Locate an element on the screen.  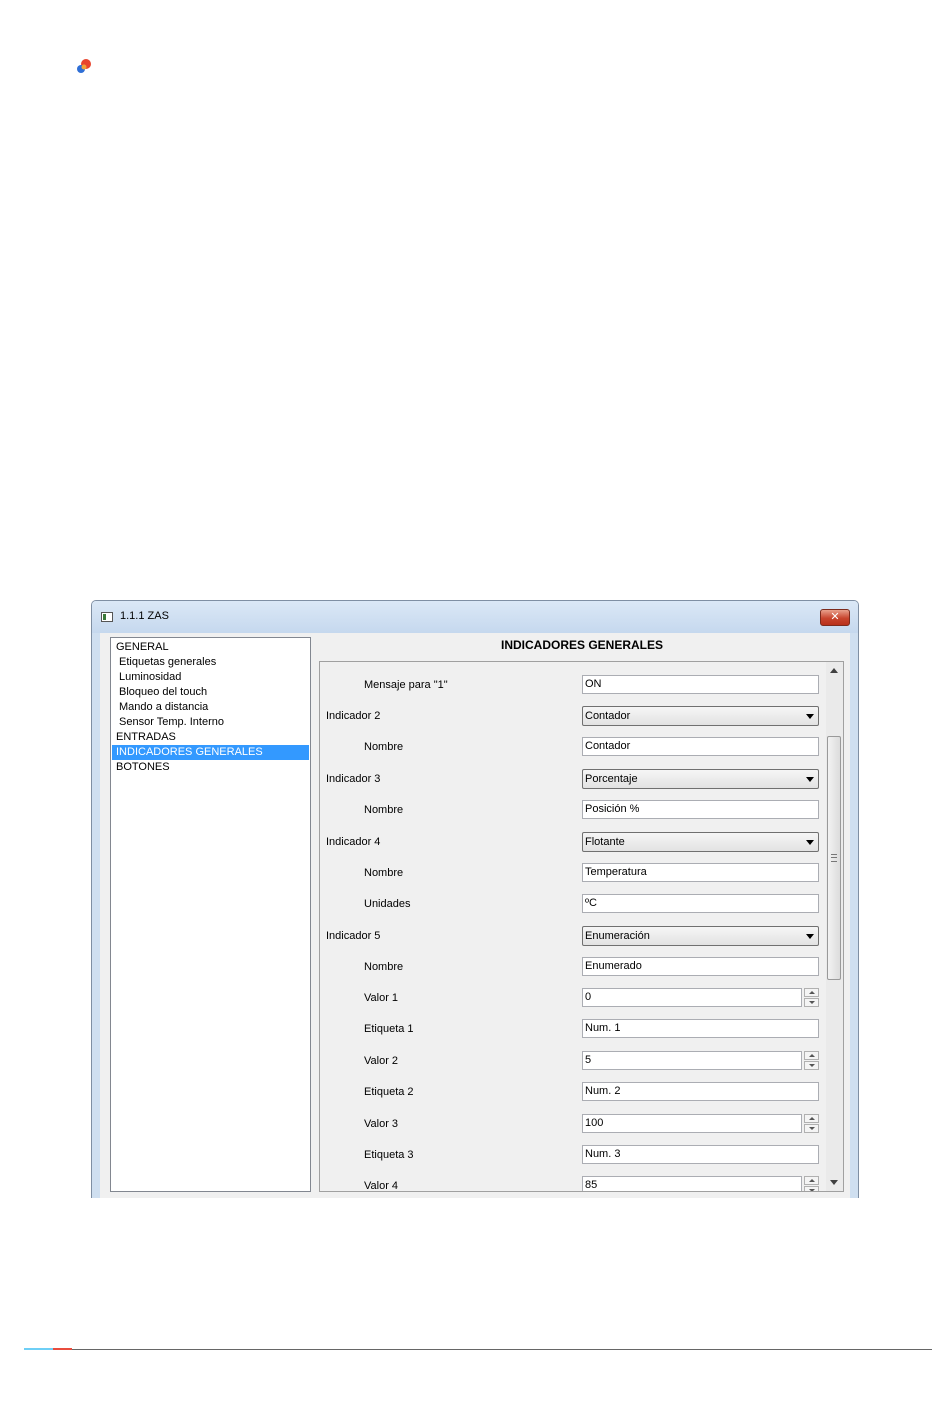
indicador-5-select: Enumeración is located at coordinates (700, 936).